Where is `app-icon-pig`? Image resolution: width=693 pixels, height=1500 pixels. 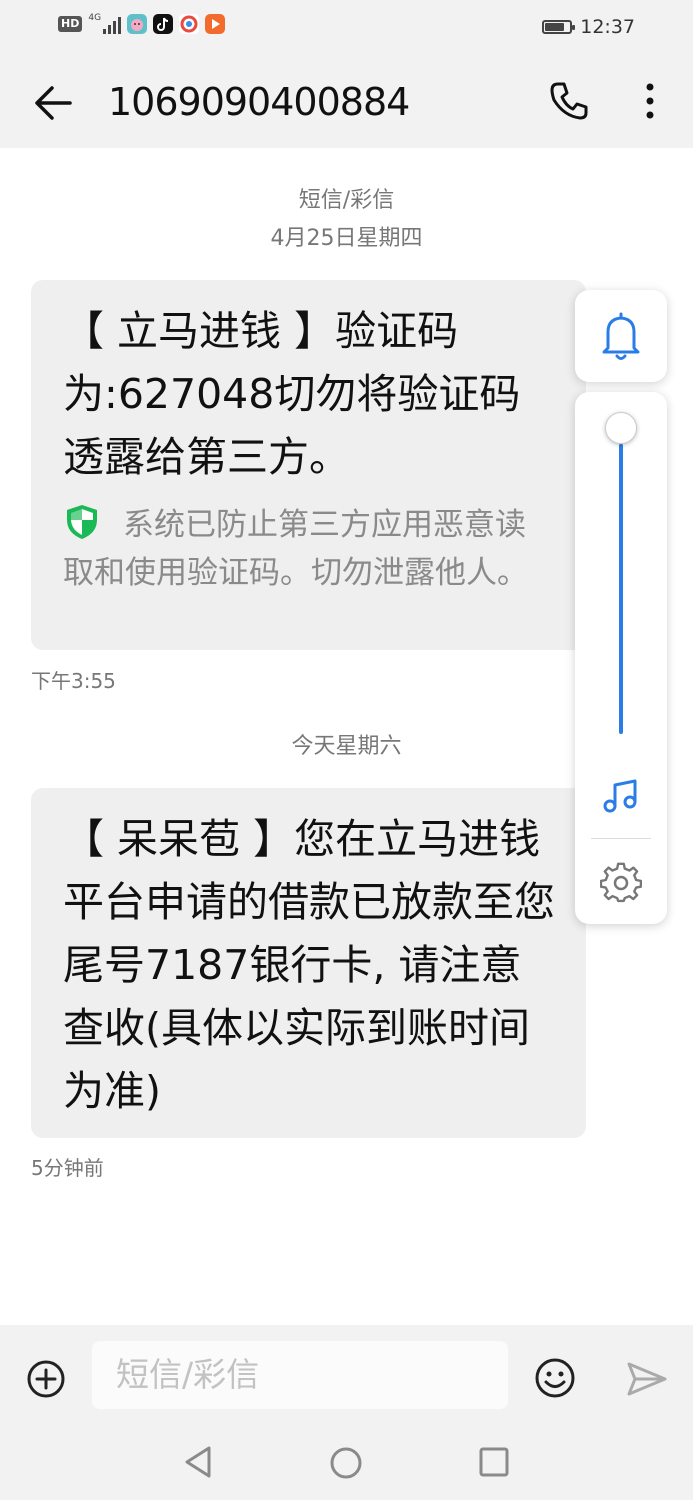
app-icon-pig is located at coordinates (137, 24).